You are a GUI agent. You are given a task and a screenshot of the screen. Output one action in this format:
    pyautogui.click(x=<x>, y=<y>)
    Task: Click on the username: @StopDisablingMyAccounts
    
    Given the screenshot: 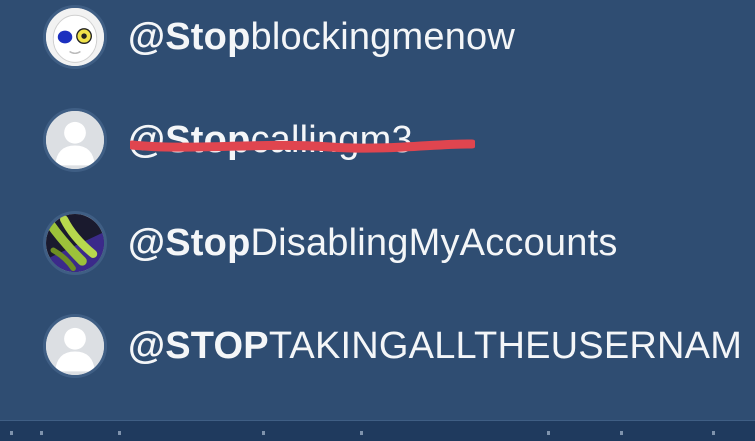 What is the action you would take?
    pyautogui.click(x=373, y=243)
    